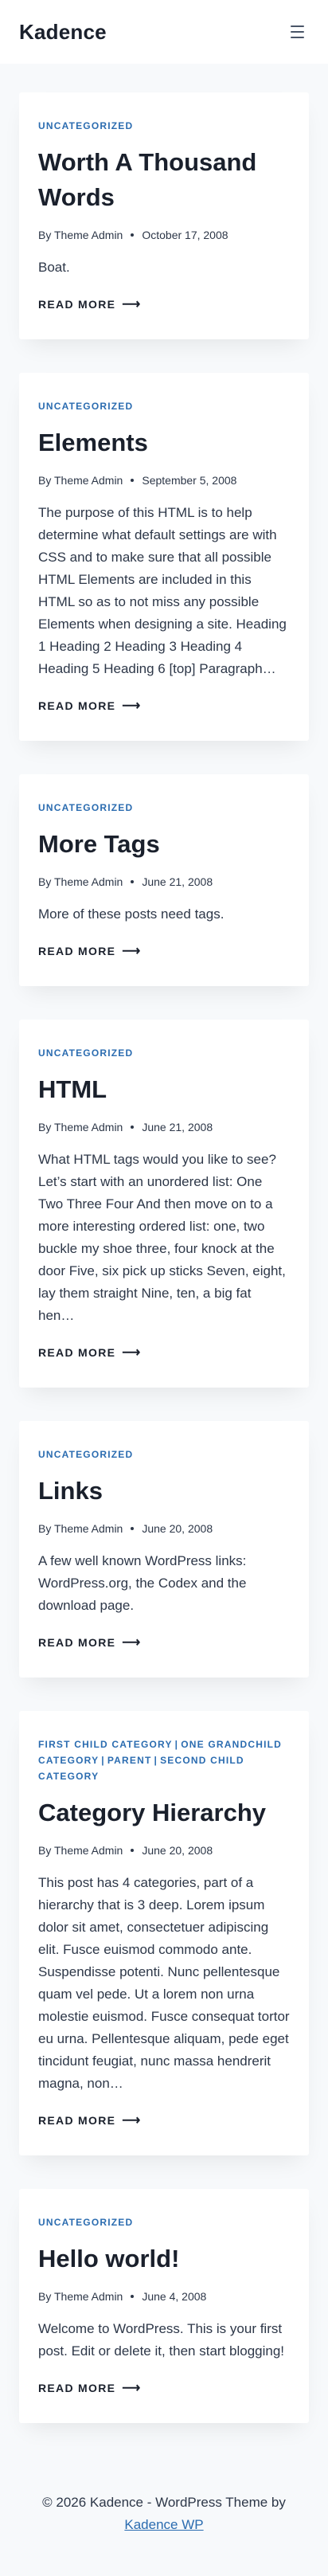 The image size is (328, 2576). What do you see at coordinates (131, 914) in the screenshot?
I see `post-excerpt: More of these posts need tags.` at bounding box center [131, 914].